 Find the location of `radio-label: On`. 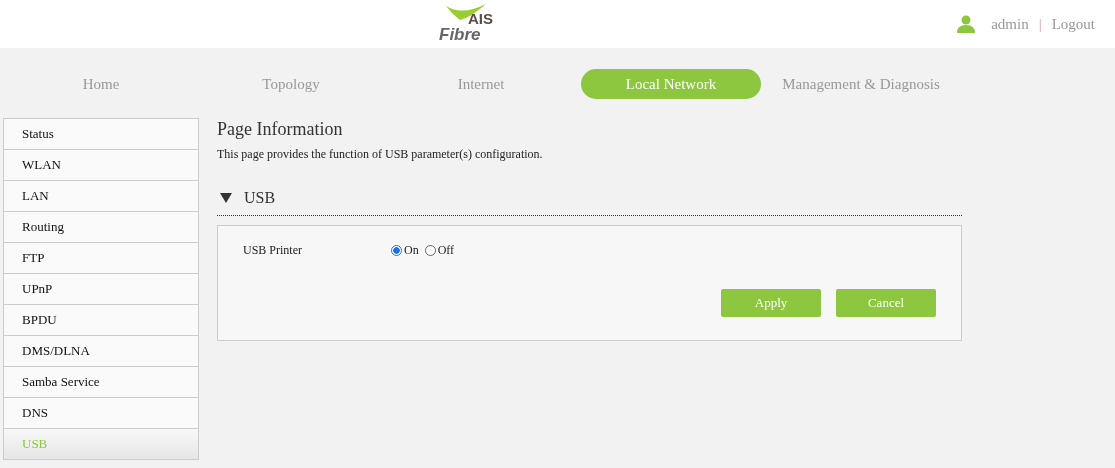

radio-label: On is located at coordinates (411, 250).